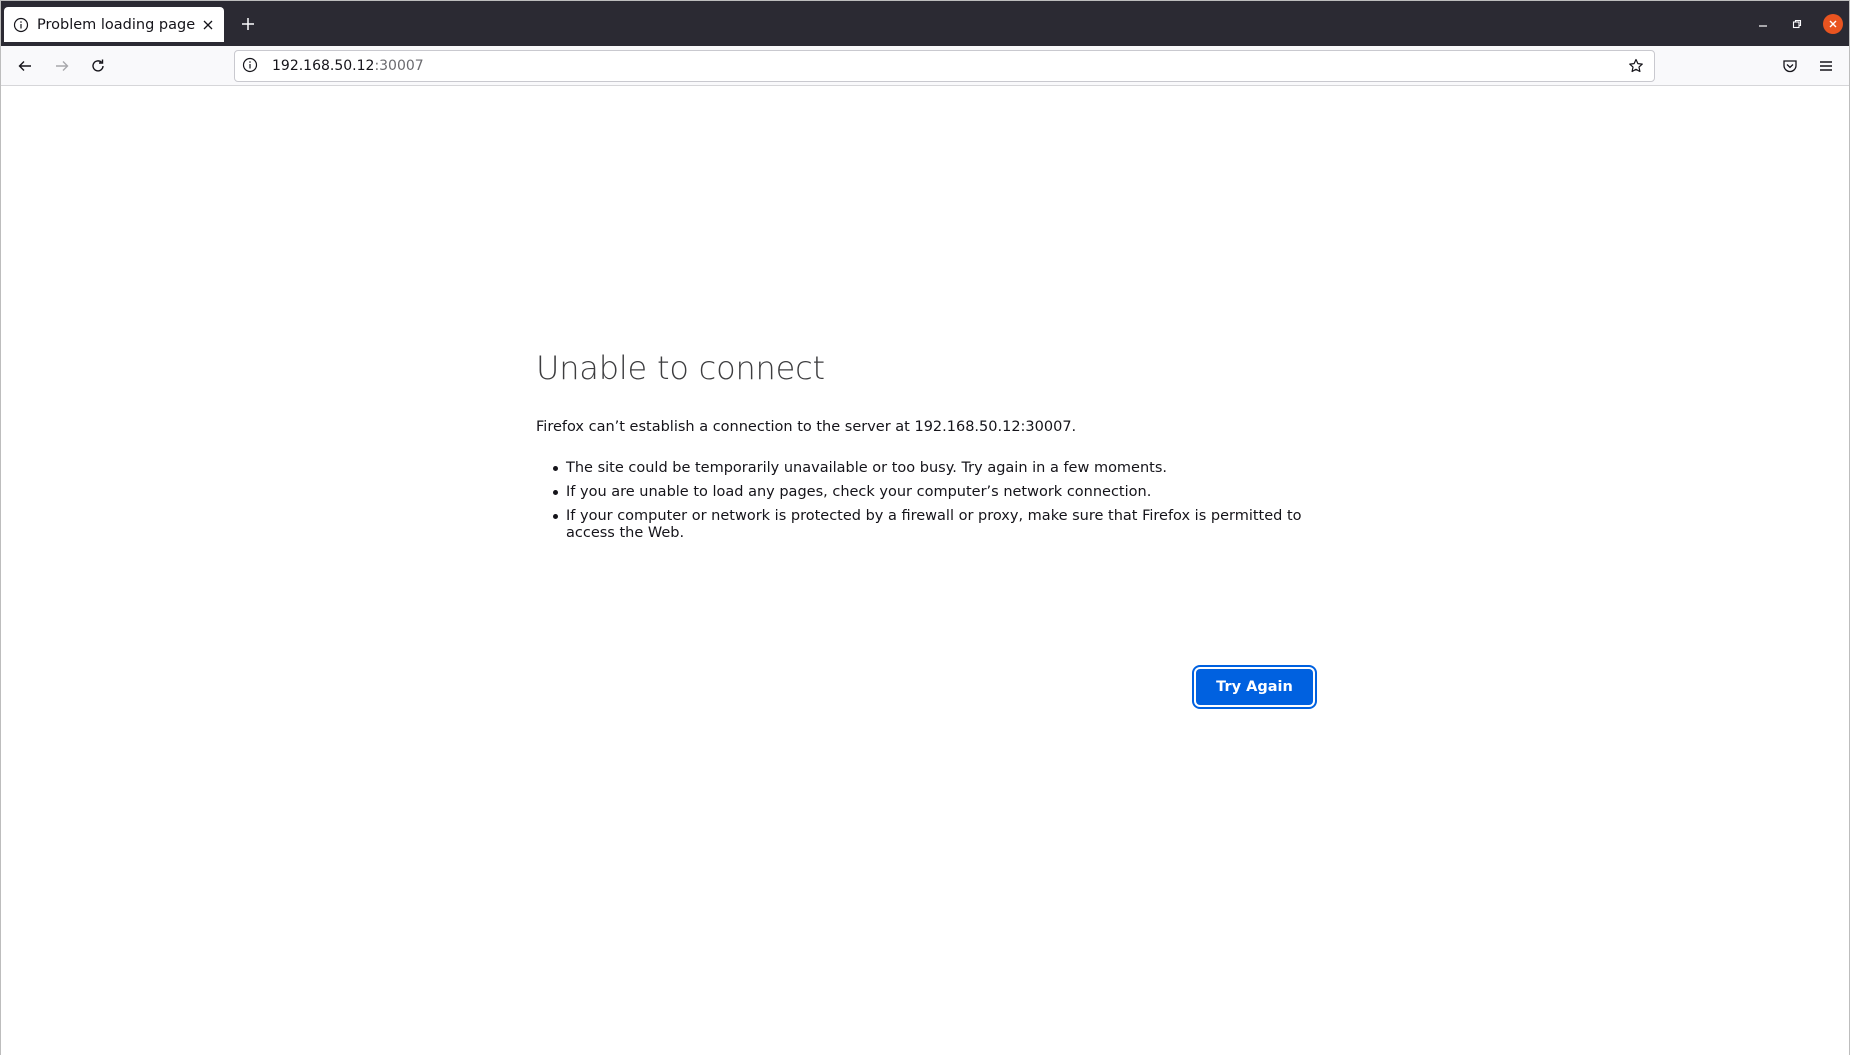 This screenshot has height=1056, width=1850. Describe the element at coordinates (949, 66) in the screenshot. I see `url-text: 192.168.50.12:30007` at that location.